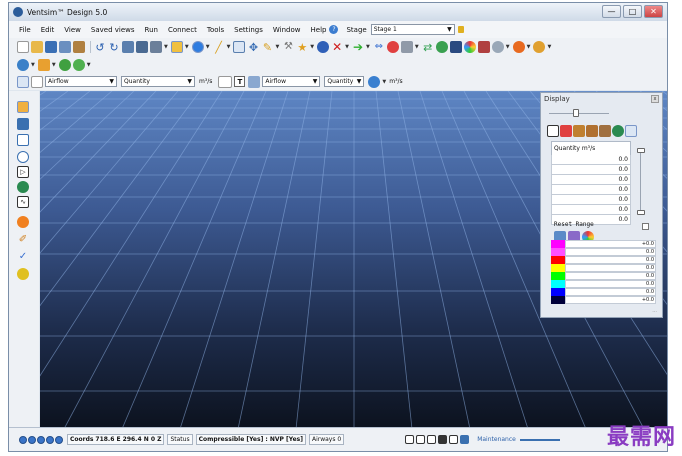 This screenshot has width=682, height=456. Describe the element at coordinates (23, 172) in the screenshot. I see `play-icon: ▷` at that location.